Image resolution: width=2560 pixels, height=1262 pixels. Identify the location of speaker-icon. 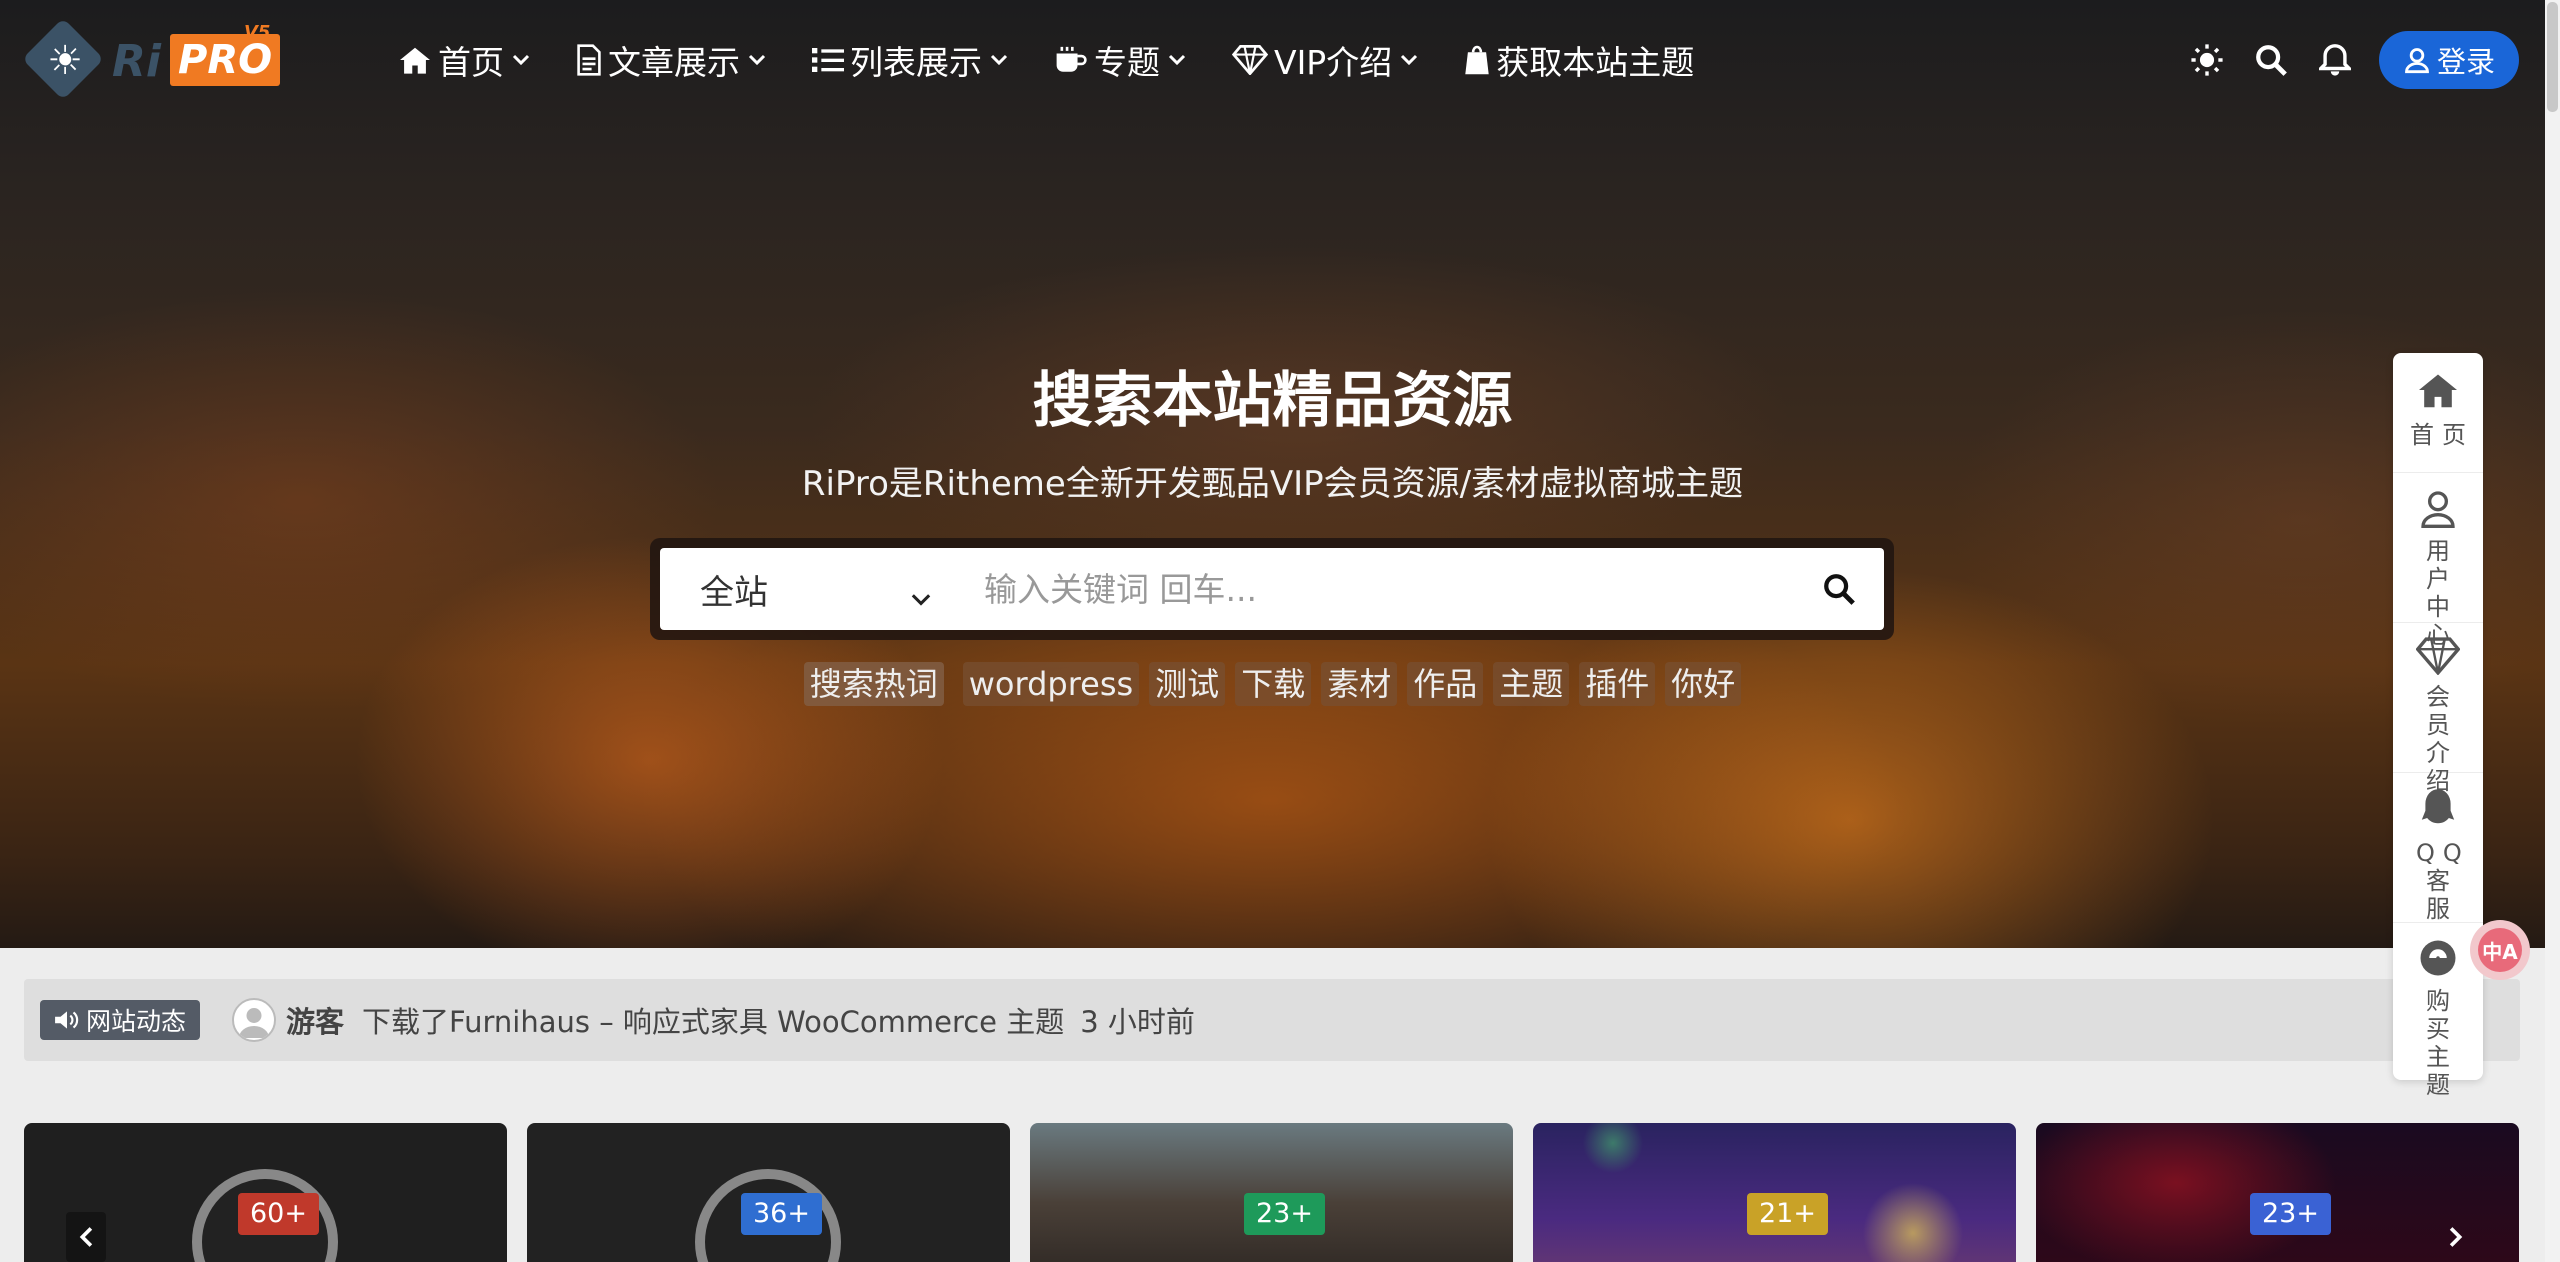
(67, 1020).